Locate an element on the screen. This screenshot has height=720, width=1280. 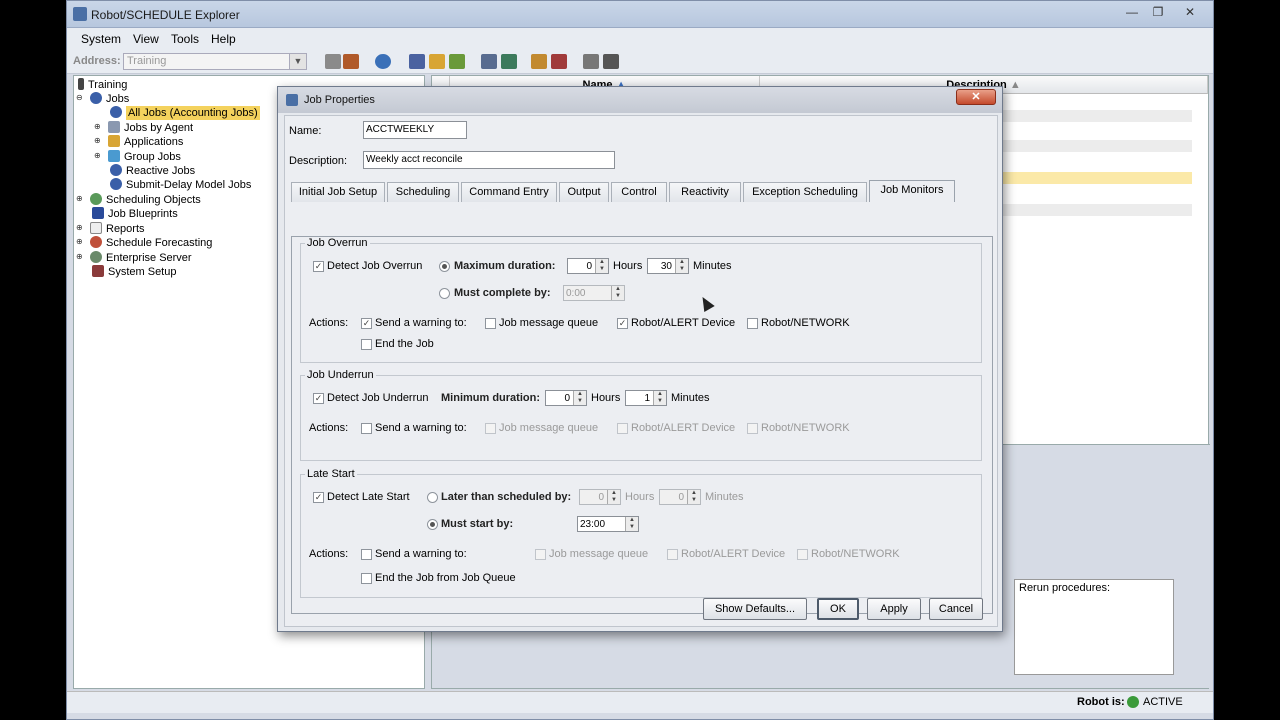
group-job-icon is located at coordinates (437, 61).